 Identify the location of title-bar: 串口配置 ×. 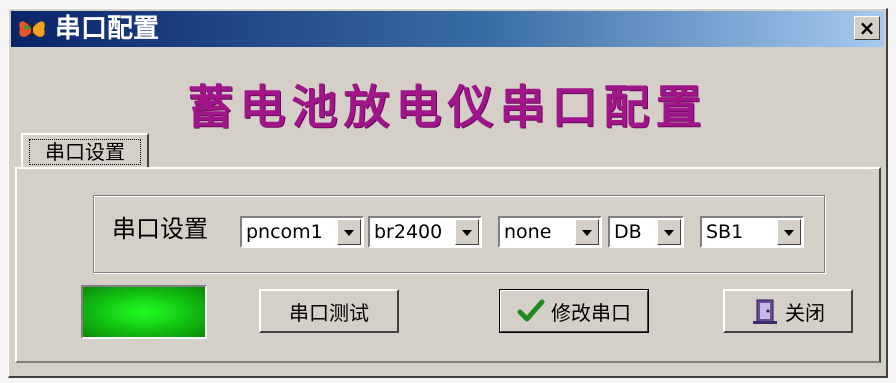
(447, 29).